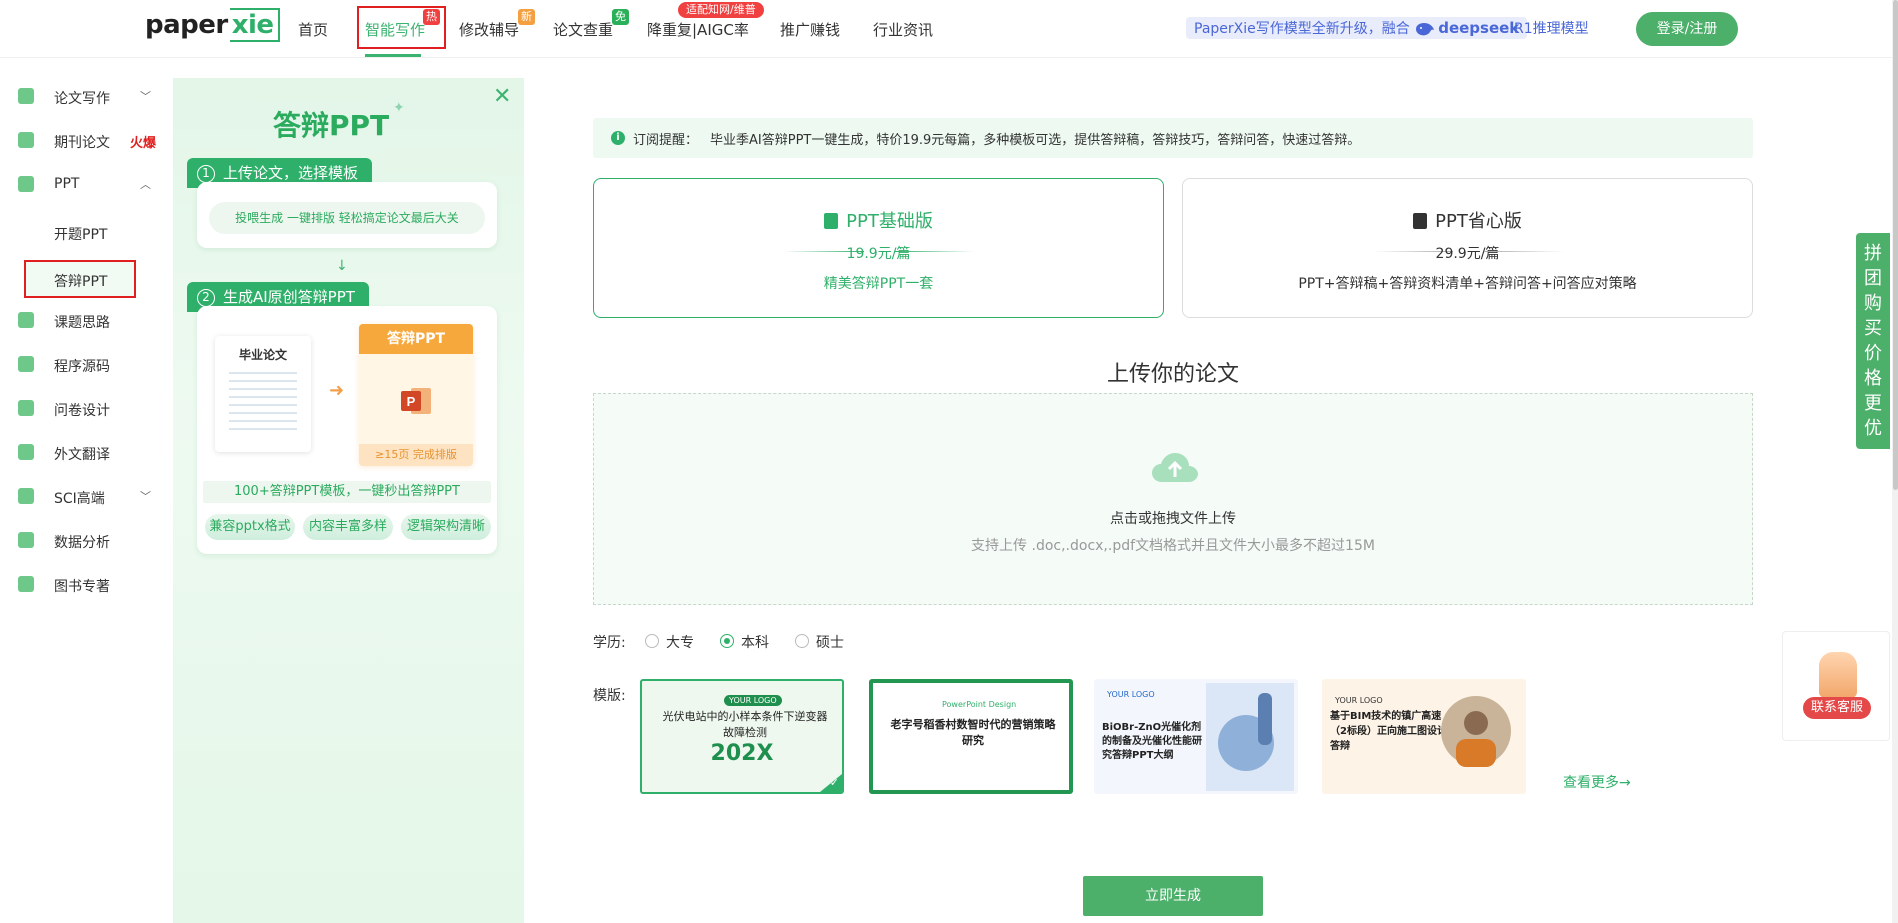  What do you see at coordinates (831, 221) in the screenshot?
I see `document-icon` at bounding box center [831, 221].